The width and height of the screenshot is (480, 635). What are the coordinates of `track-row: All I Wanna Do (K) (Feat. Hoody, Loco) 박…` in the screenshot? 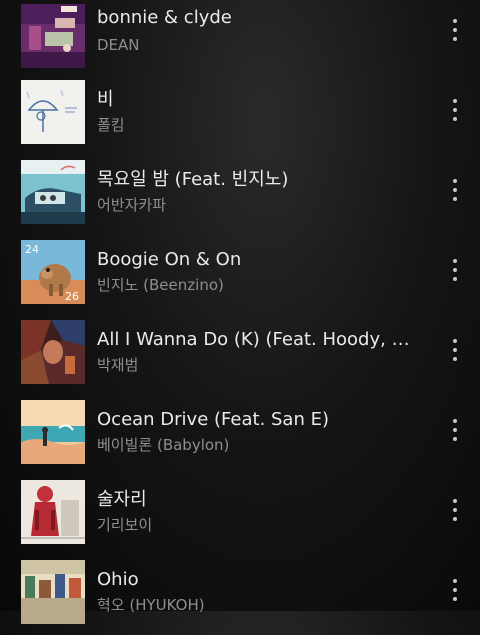 It's located at (240, 355).